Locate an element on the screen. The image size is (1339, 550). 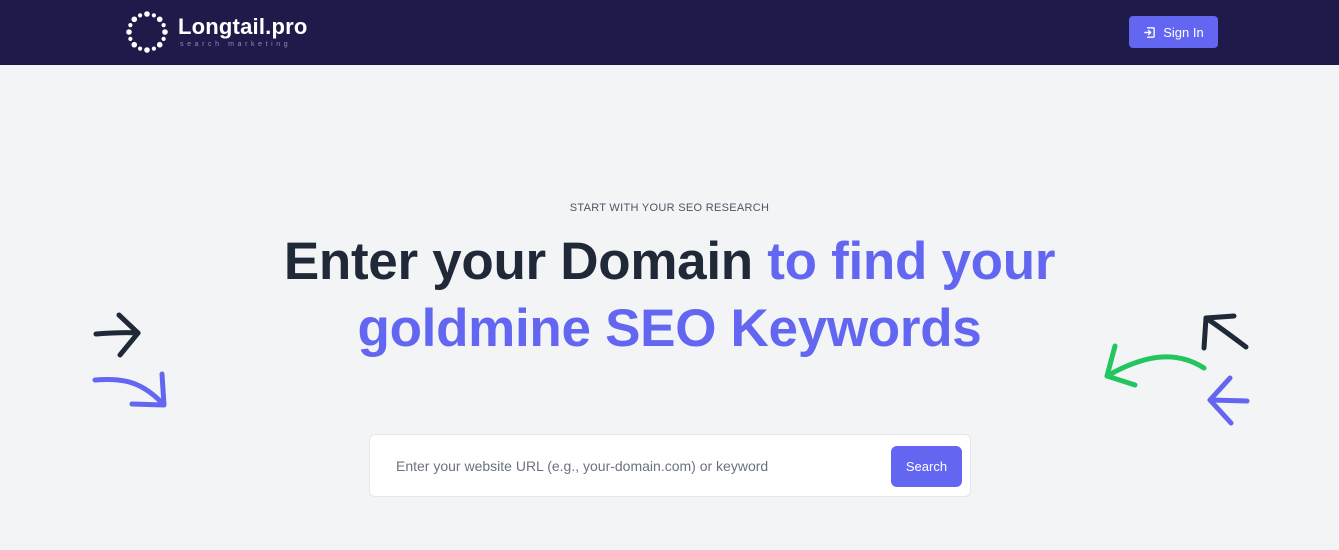
search-form: Search is located at coordinates (670, 465).